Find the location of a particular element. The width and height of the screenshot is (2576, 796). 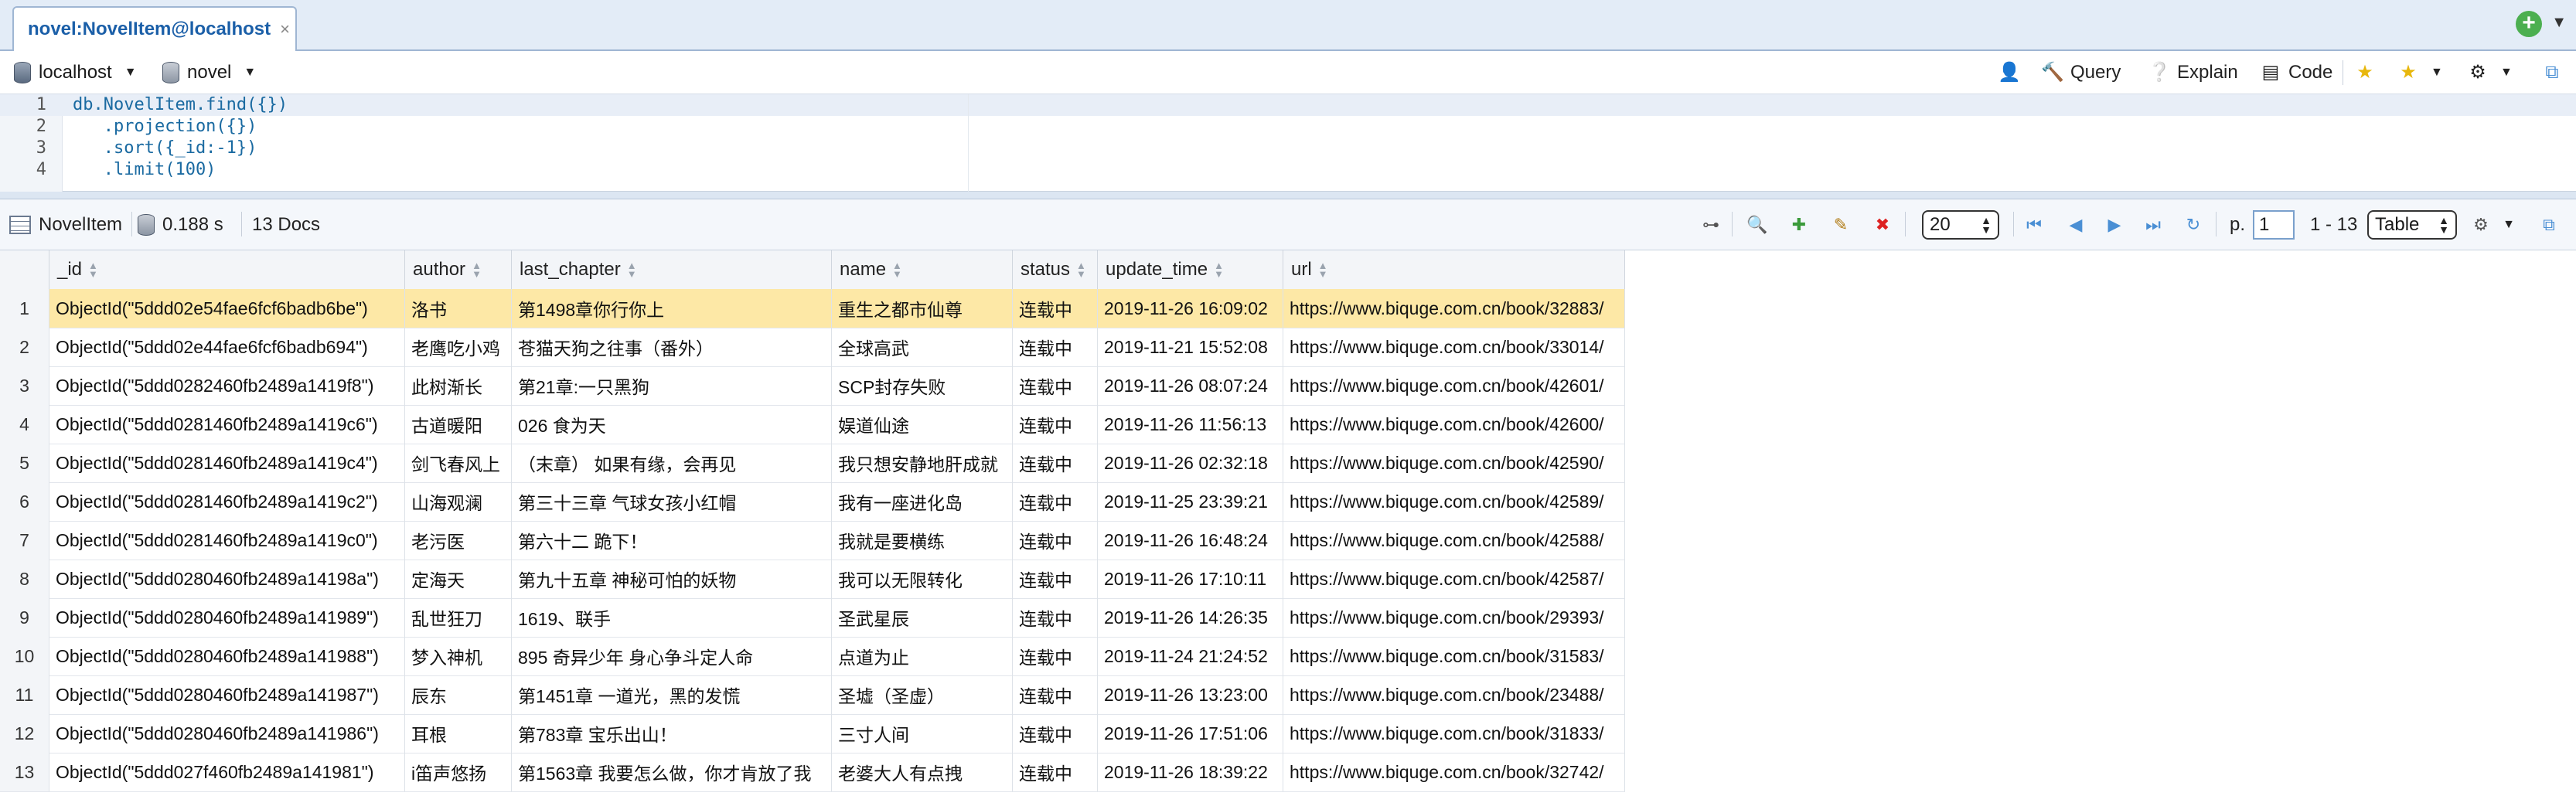

cell-name: 我可以无限转化 is located at coordinates (923, 579).